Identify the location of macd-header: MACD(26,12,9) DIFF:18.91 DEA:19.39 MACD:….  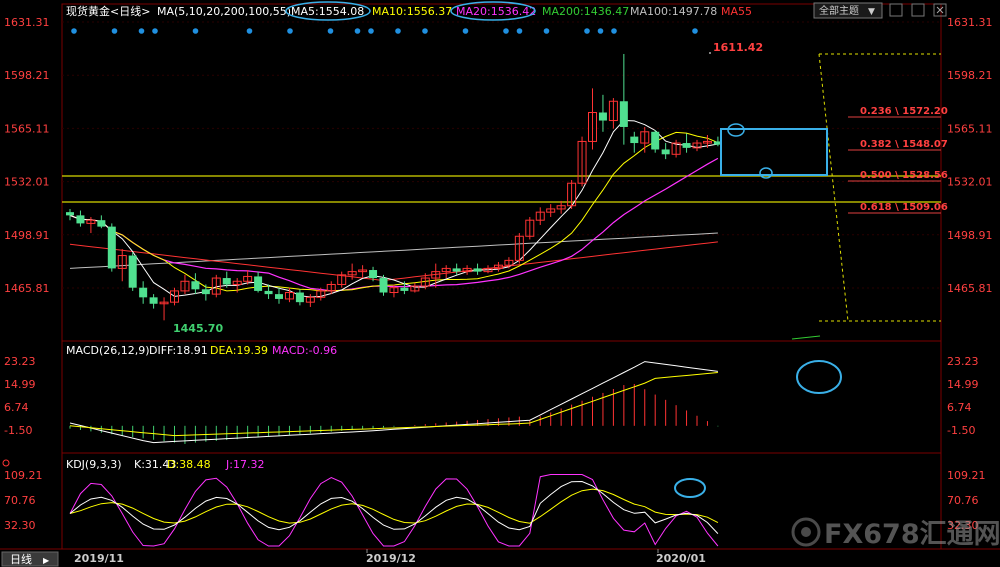
(201, 350).